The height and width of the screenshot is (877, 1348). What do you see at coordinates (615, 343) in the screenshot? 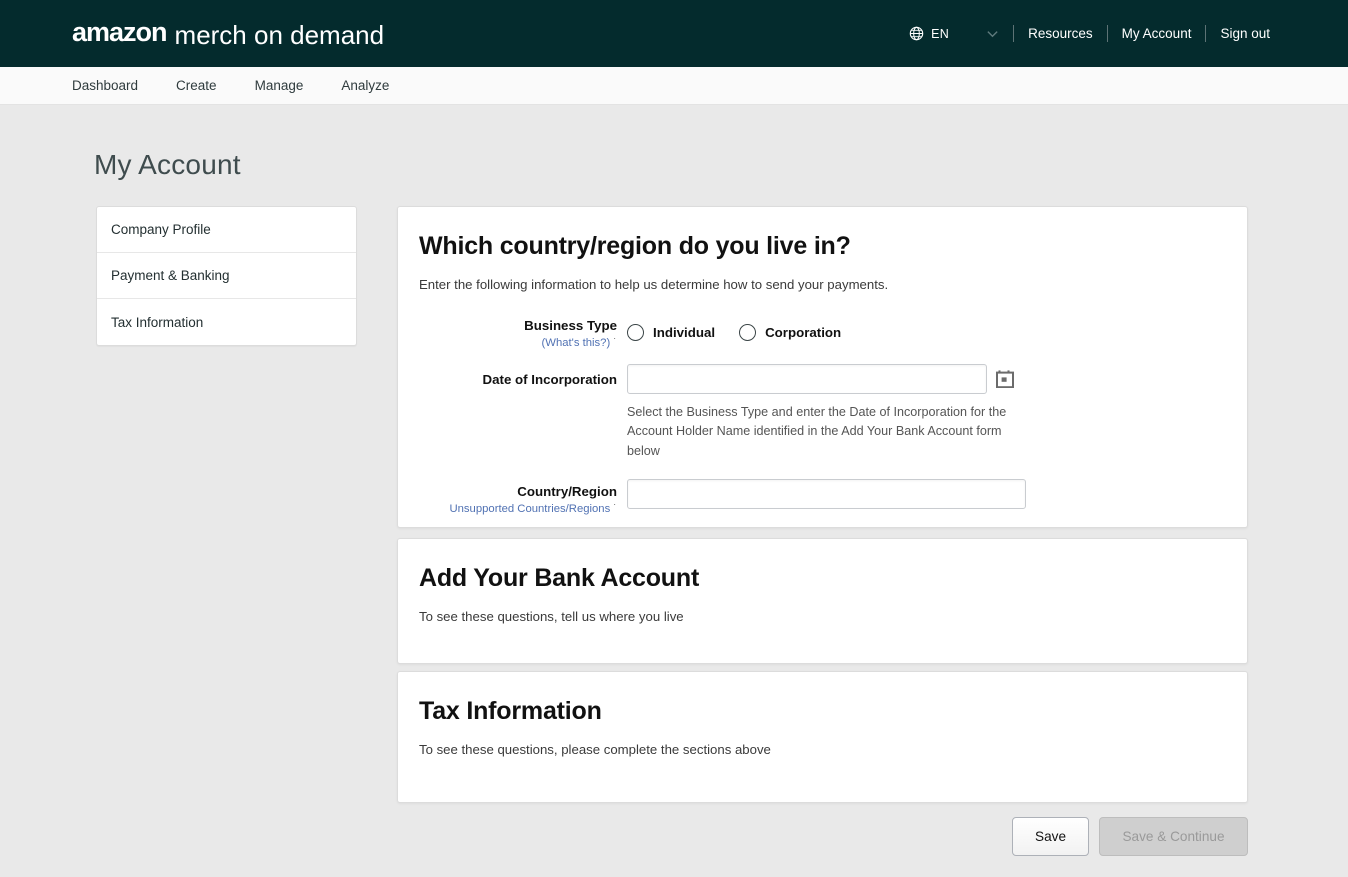
I see `whats-this-dash-icon: ˙` at bounding box center [615, 343].